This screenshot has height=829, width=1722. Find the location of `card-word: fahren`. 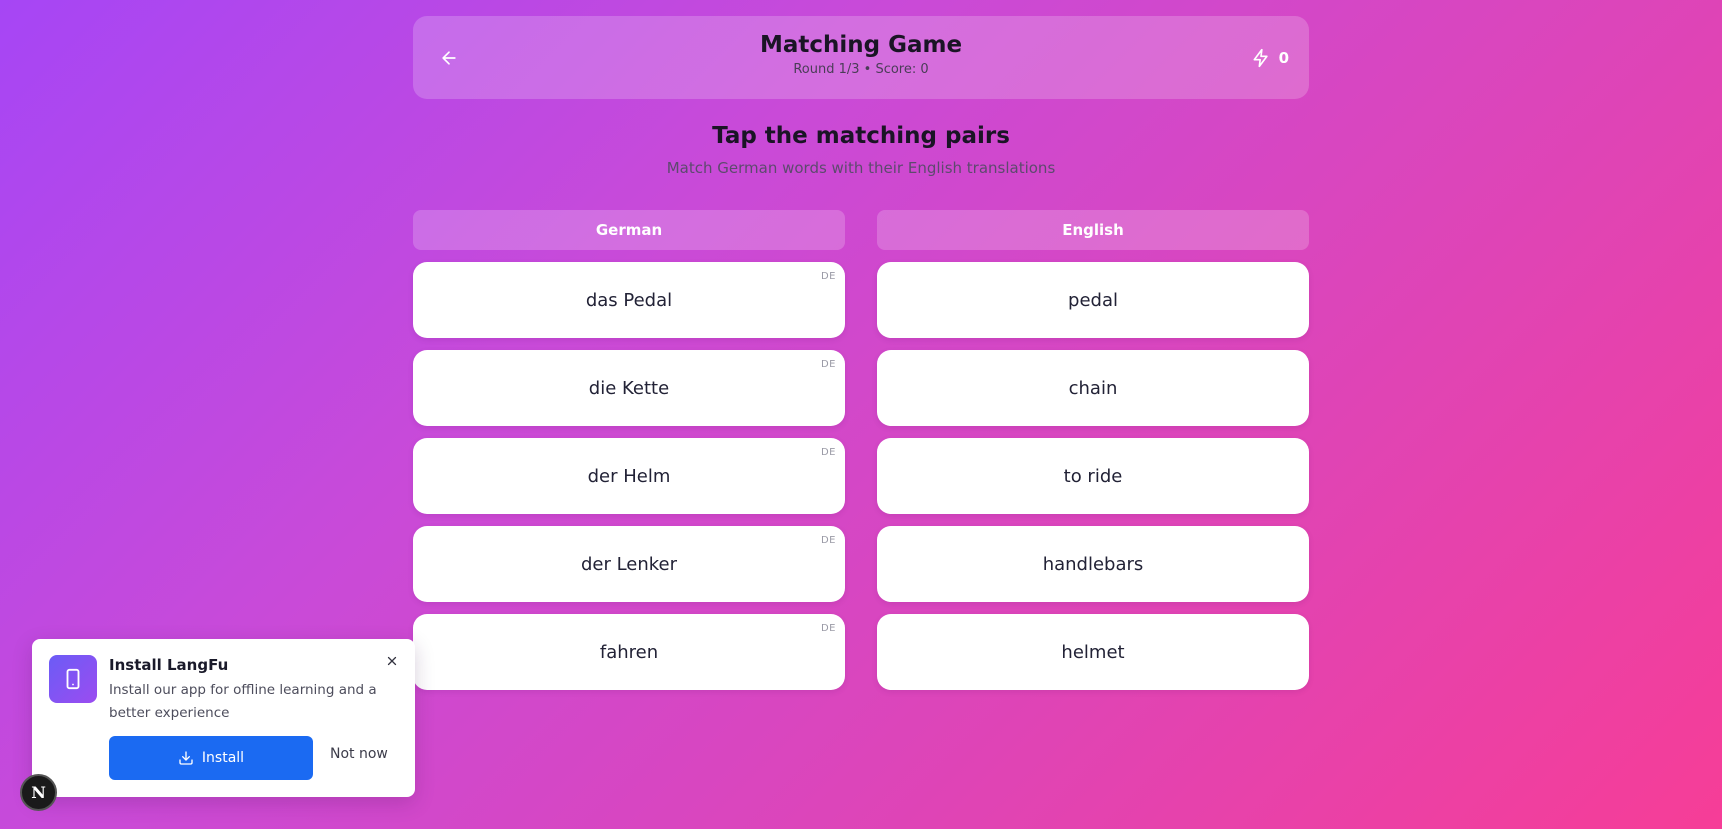

card-word: fahren is located at coordinates (629, 652).